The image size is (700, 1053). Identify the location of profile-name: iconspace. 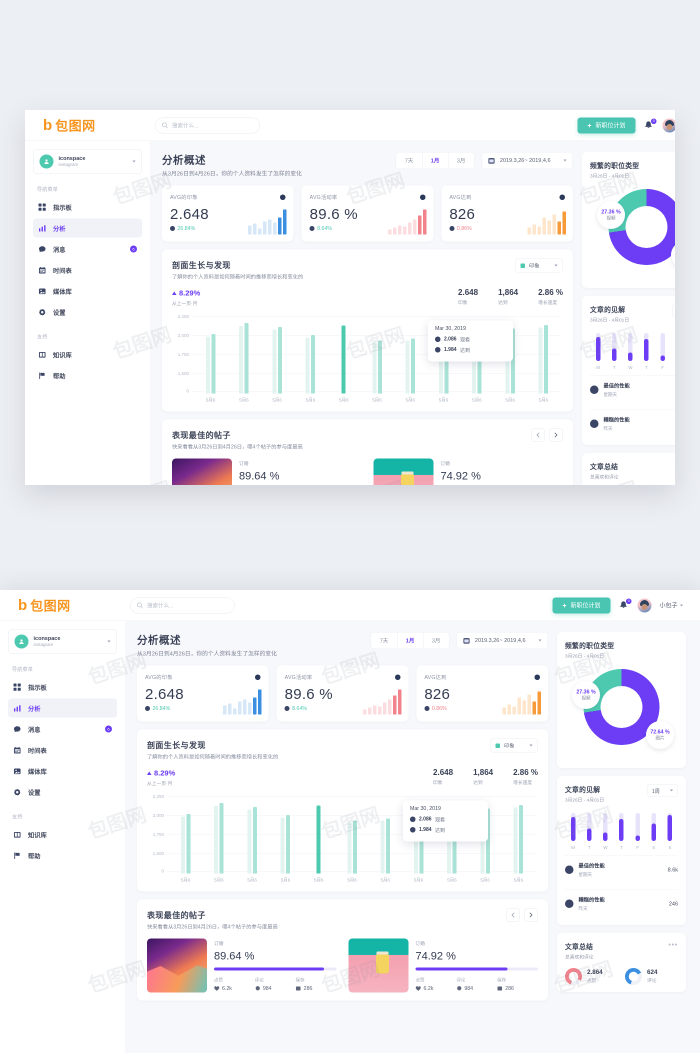
(47, 638).